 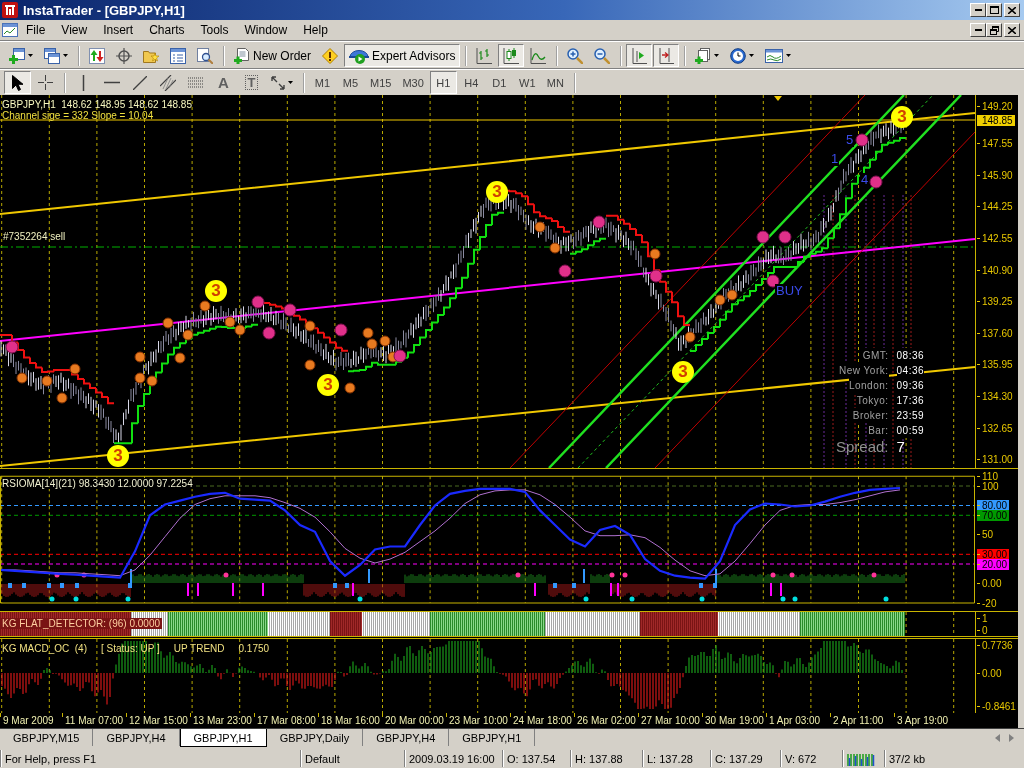 What do you see at coordinates (471, 82) in the screenshot?
I see `timeframe-button: H4` at bounding box center [471, 82].